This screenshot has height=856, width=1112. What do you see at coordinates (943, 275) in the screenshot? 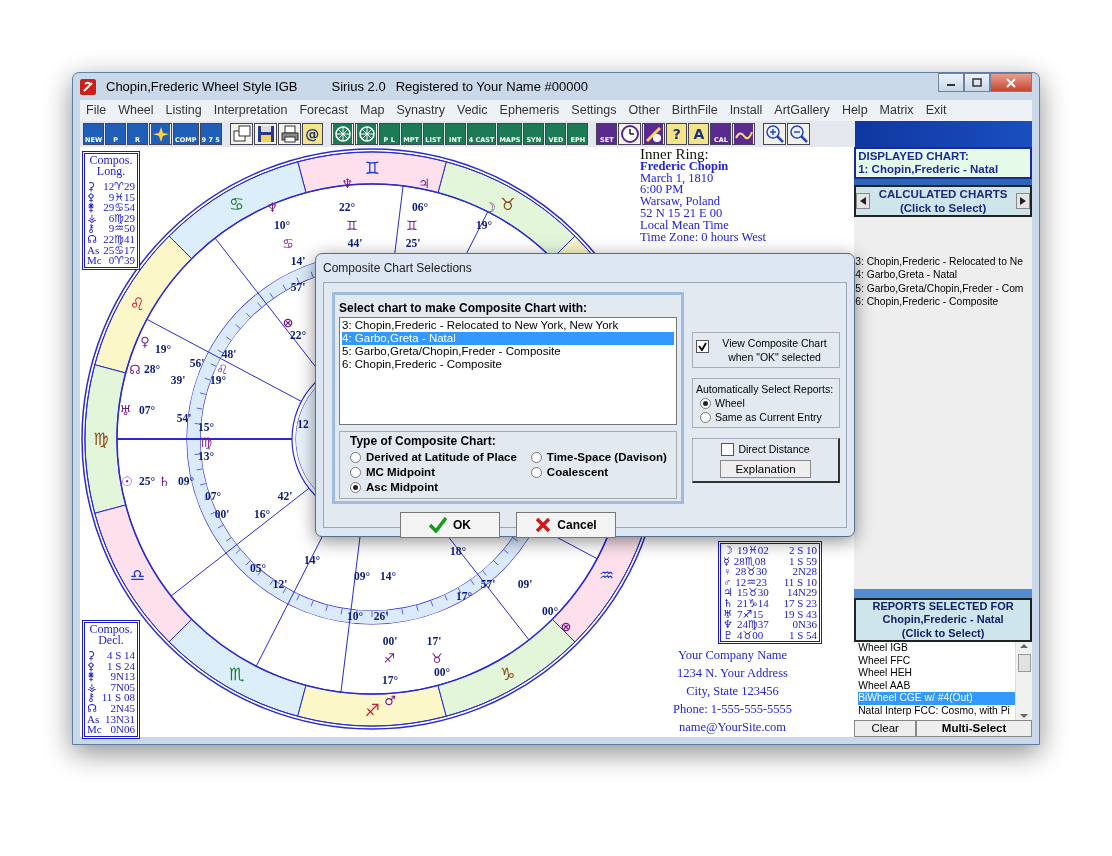
I see `chart-list-item: 4: Garbo,Greta - Natal` at bounding box center [943, 275].